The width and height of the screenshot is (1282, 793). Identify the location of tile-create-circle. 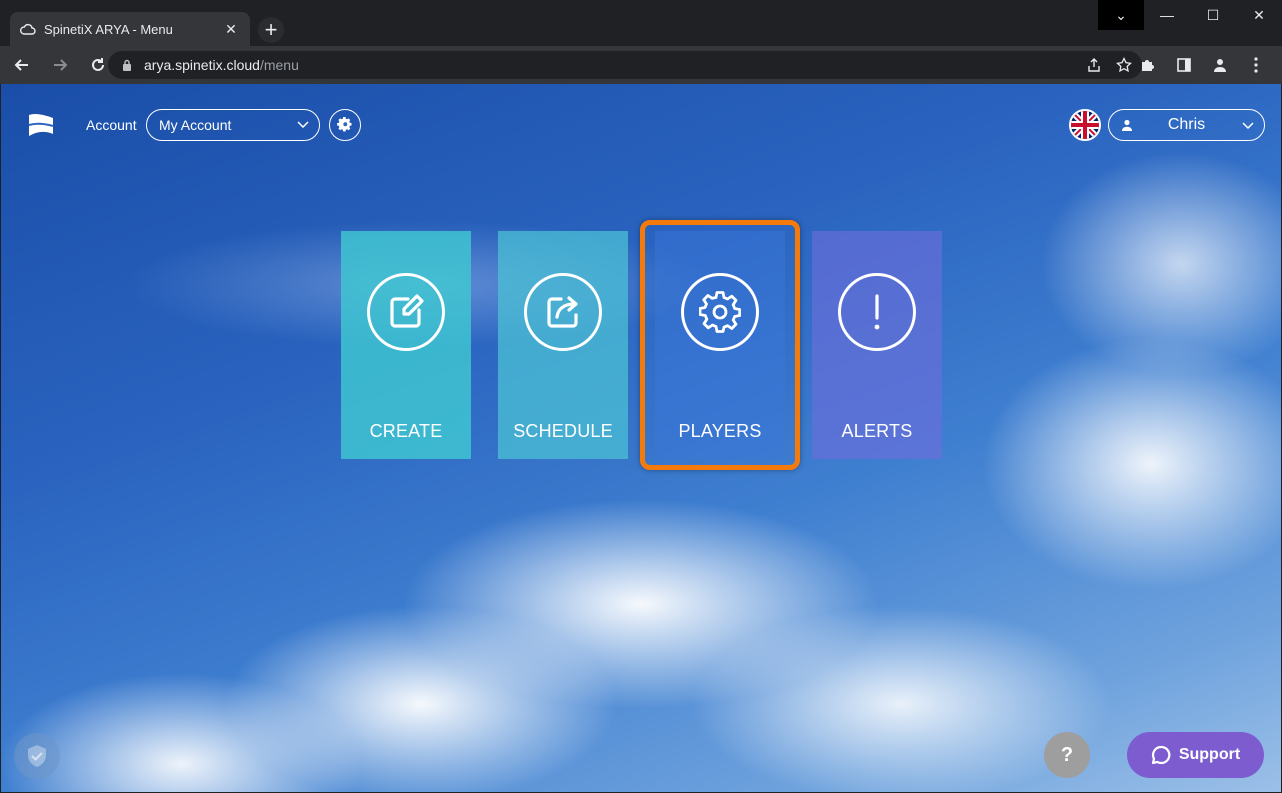
(406, 312).